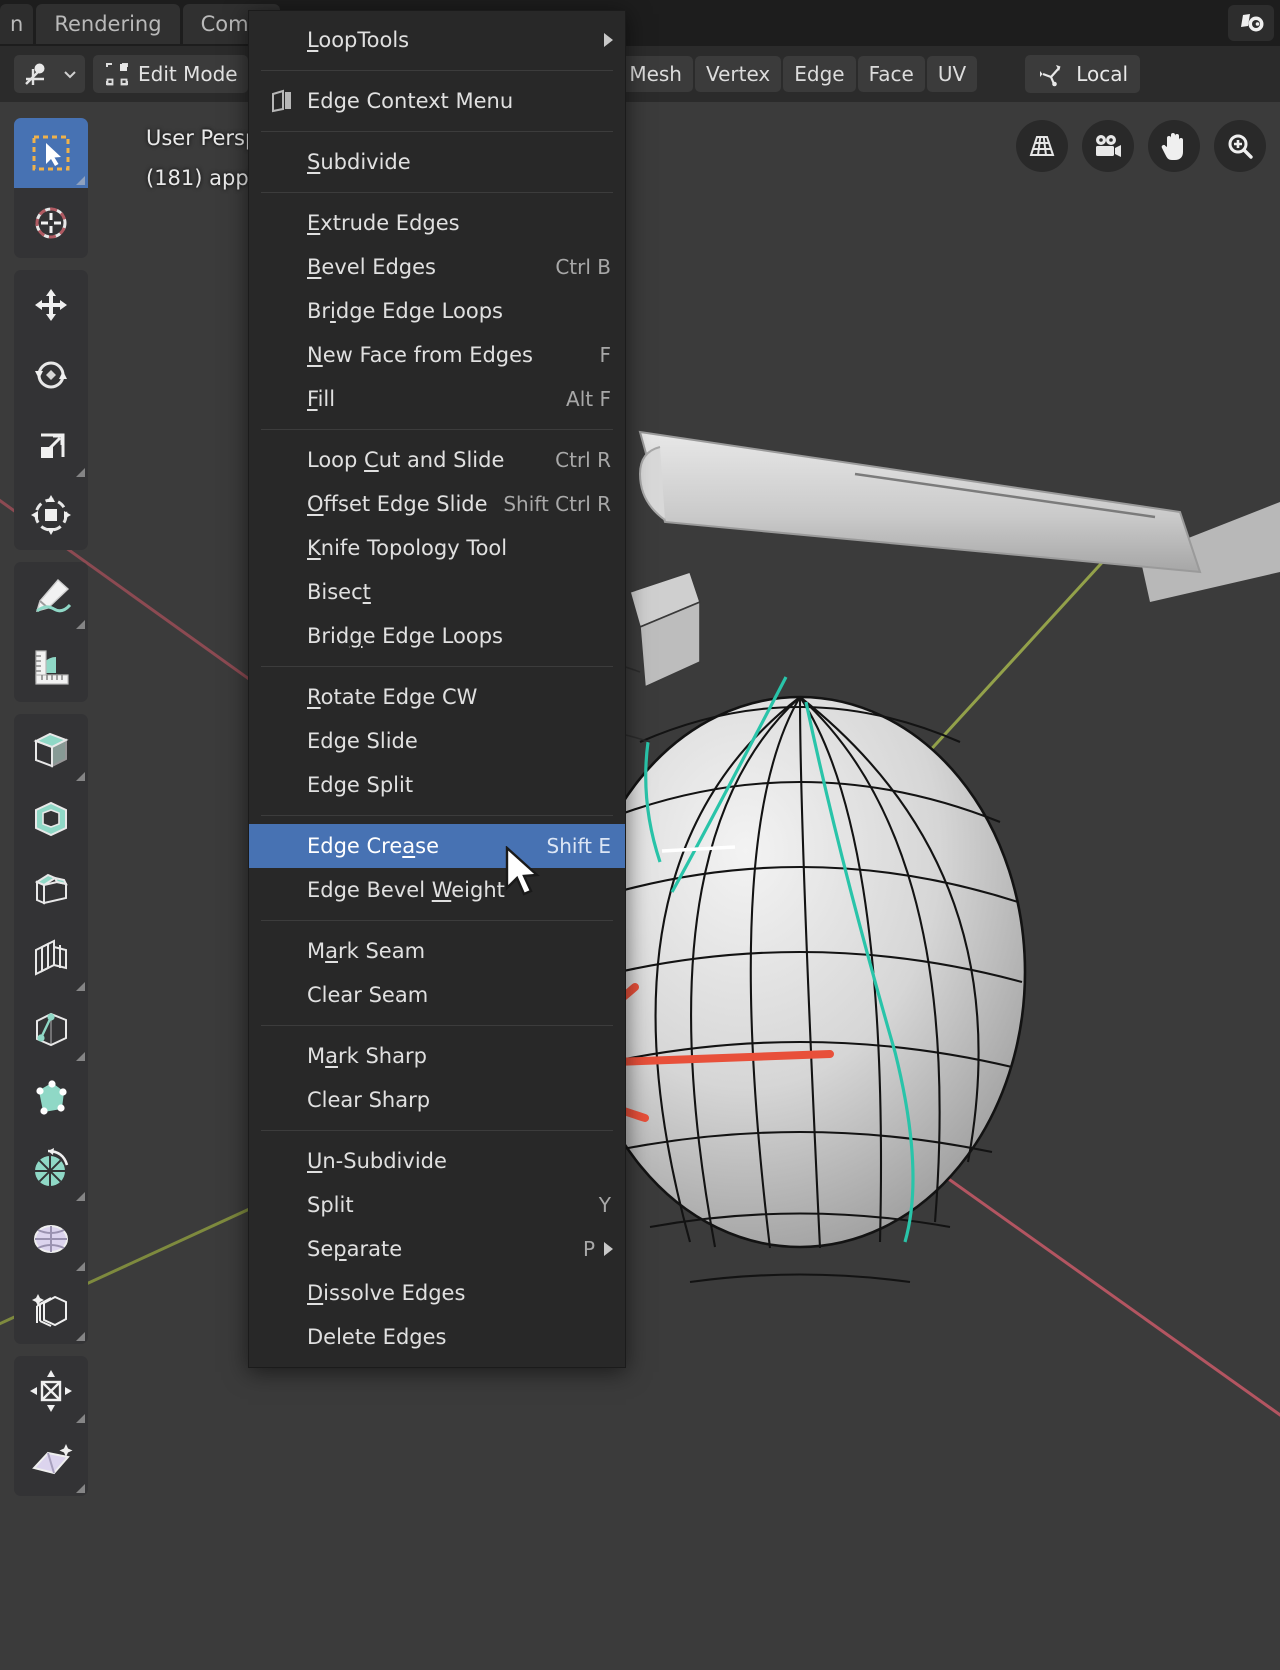  Describe the element at coordinates (437, 162) in the screenshot. I see `menu-item-subdivide: Subdivide` at that location.